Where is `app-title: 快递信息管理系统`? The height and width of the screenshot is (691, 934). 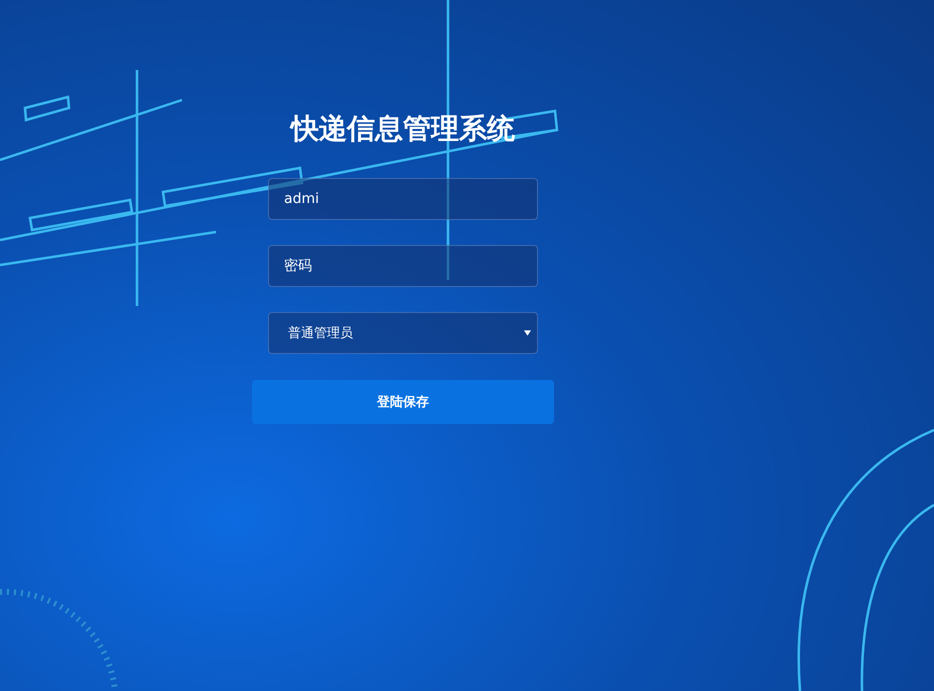 app-title: 快递信息管理系统 is located at coordinates (403, 129).